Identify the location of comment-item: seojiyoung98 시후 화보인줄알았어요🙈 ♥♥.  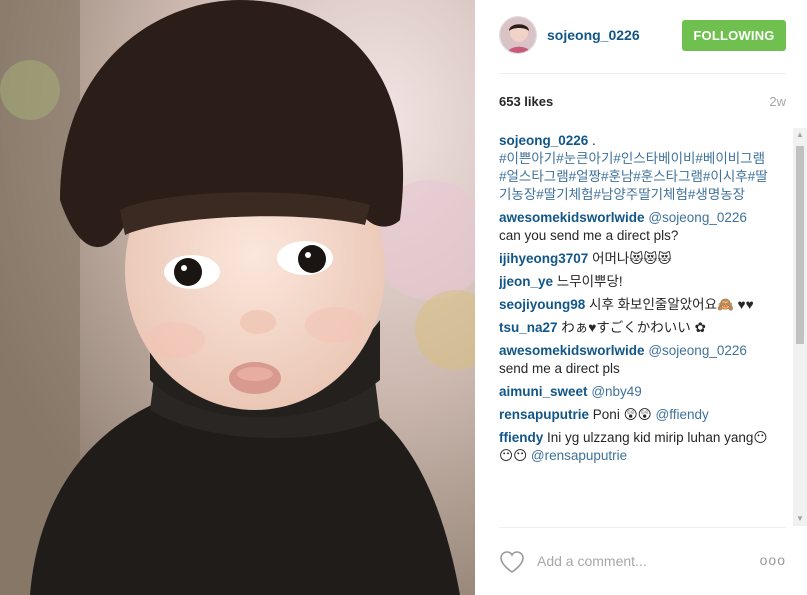
(635, 305).